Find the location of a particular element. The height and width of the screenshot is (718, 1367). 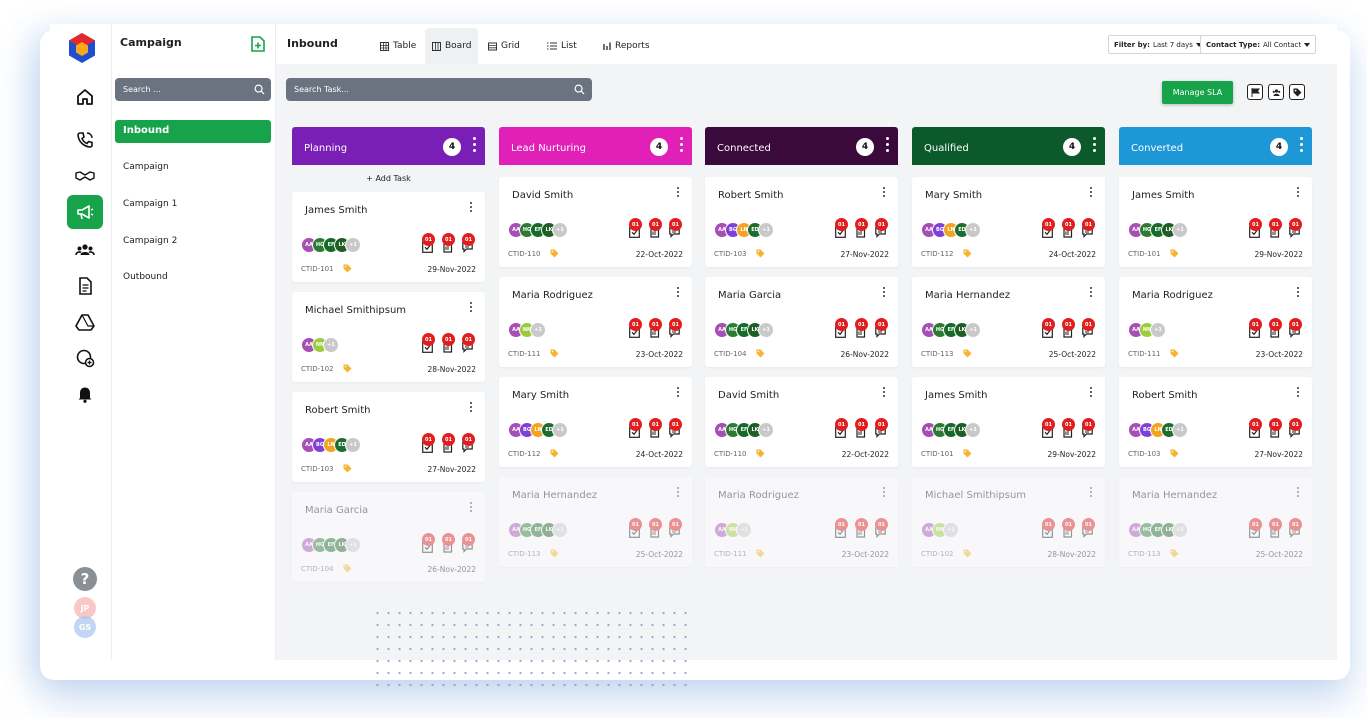

sidebar-item-campaign-1: Campaign 1 is located at coordinates (193, 204).